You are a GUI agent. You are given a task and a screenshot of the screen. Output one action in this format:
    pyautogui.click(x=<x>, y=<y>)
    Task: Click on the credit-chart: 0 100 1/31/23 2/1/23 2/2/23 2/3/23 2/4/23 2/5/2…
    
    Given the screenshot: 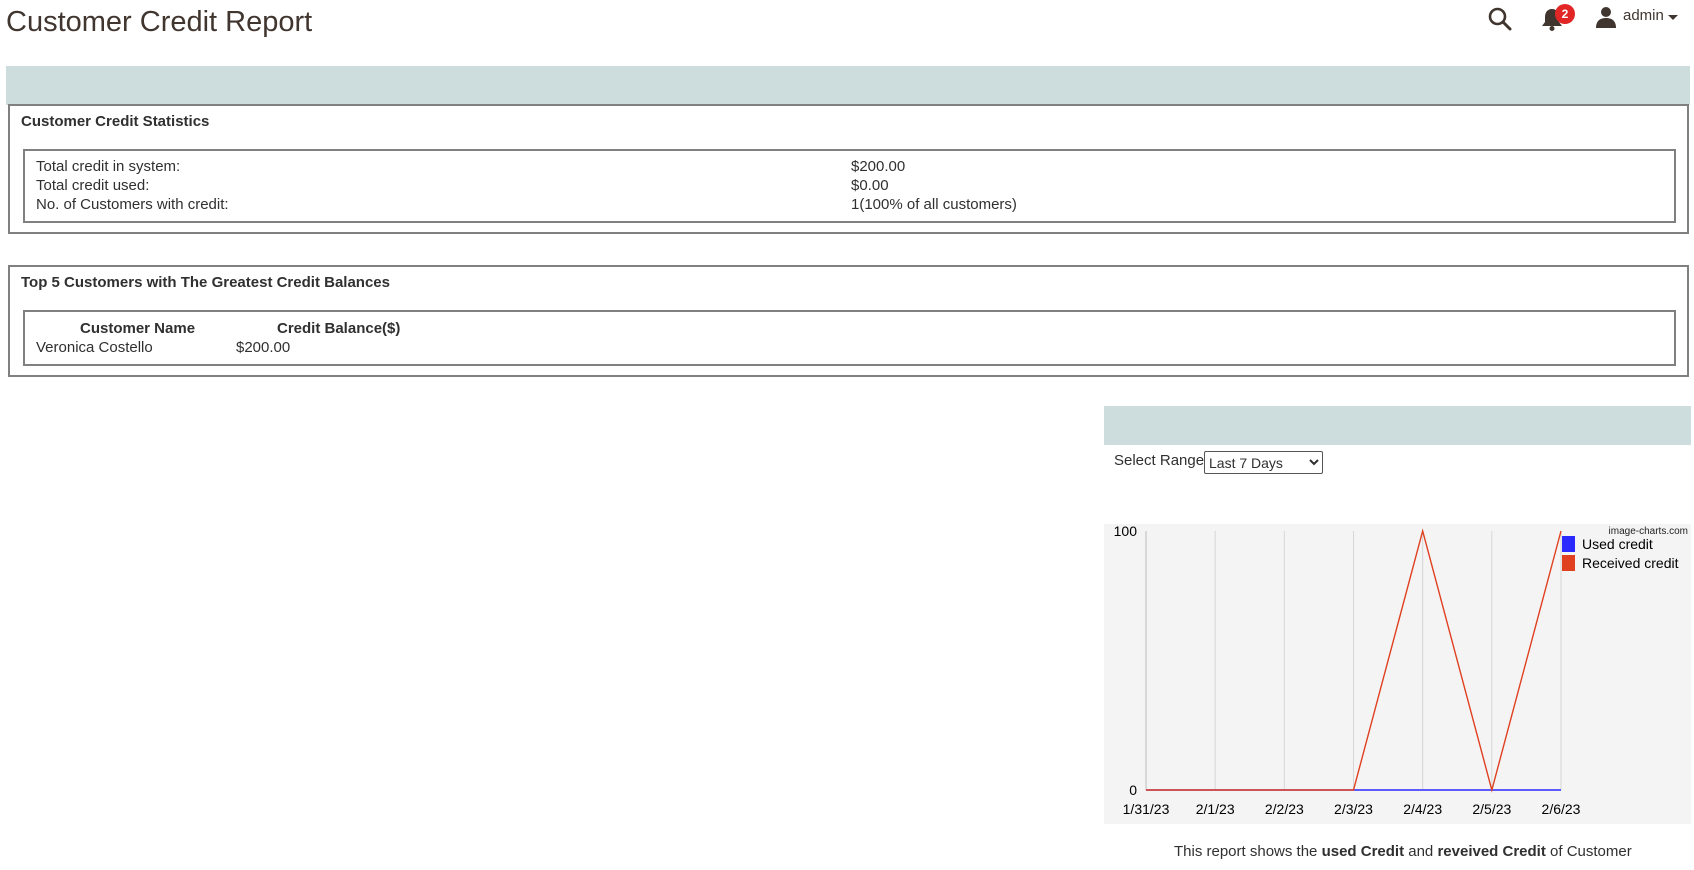 What is the action you would take?
    pyautogui.click(x=1397, y=673)
    